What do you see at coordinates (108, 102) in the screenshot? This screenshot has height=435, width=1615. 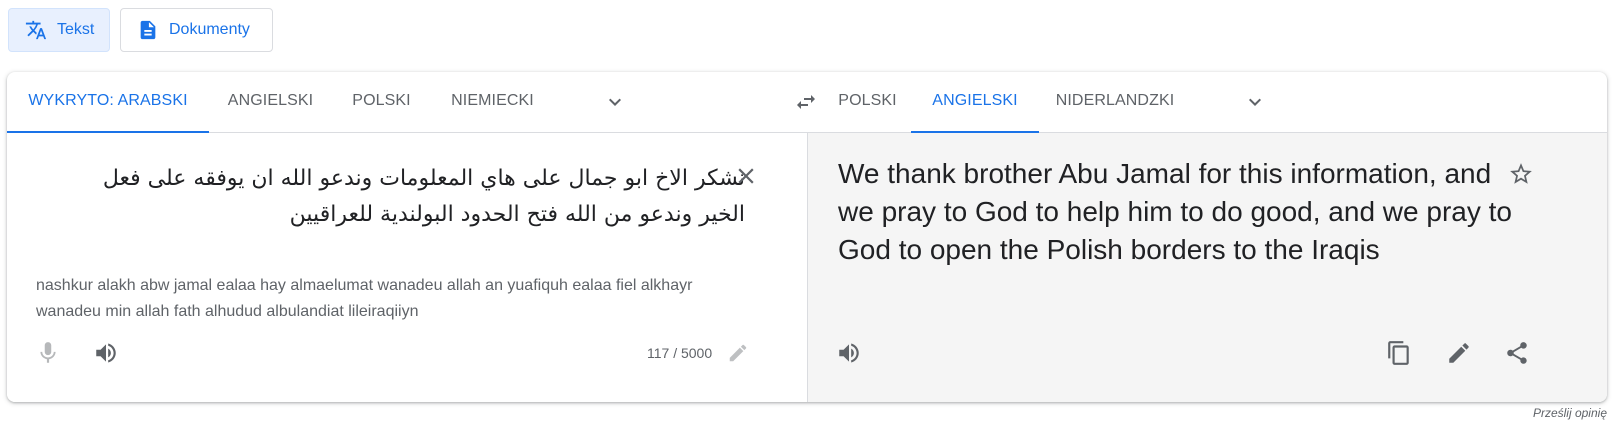 I see `source-lang-detected-tab: WYKRYTO: ARABSKI` at bounding box center [108, 102].